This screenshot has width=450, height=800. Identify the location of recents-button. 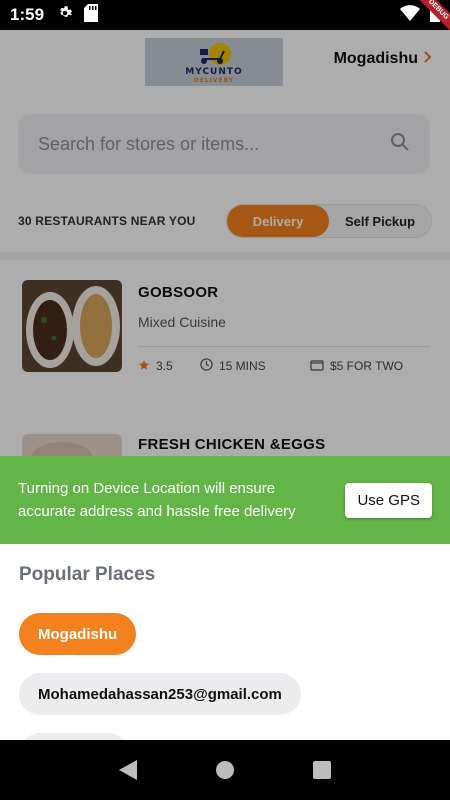
(322, 770).